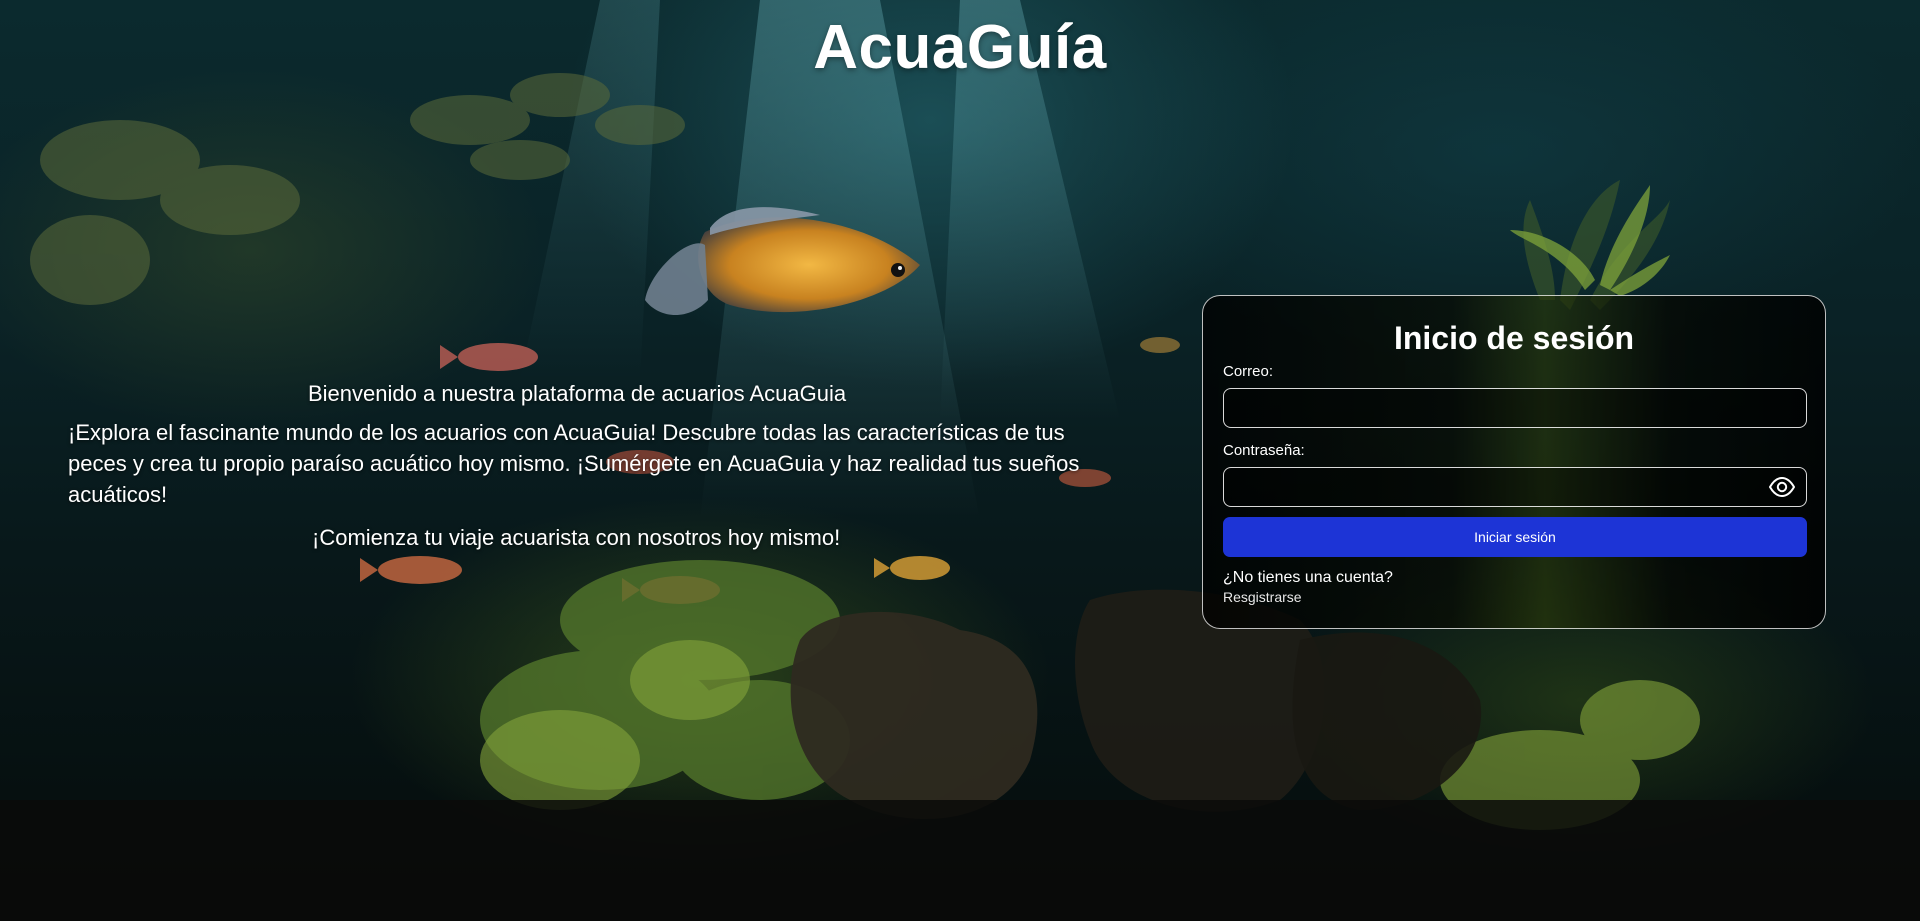 The height and width of the screenshot is (921, 1920). I want to click on site-title: AcuaGuía, so click(960, 47).